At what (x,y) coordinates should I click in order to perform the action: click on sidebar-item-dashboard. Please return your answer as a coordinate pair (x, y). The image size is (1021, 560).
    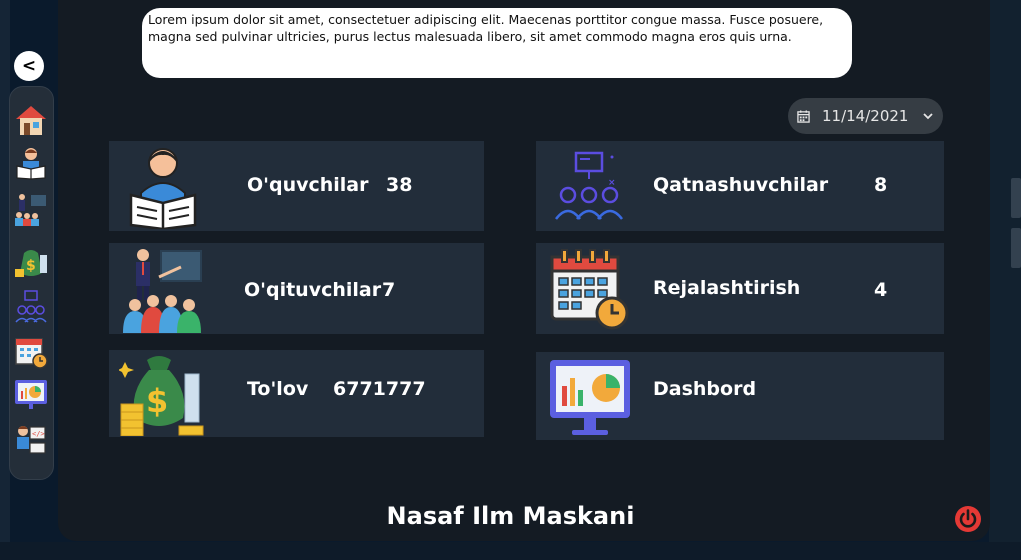
    Looking at the image, I should click on (31, 395).